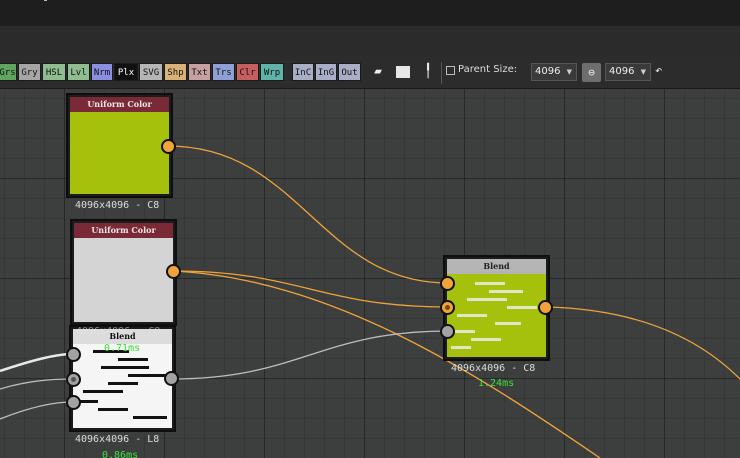 The width and height of the screenshot is (740, 458). Describe the element at coordinates (120, 454) in the screenshot. I see `node-time: 0.86ms` at that location.